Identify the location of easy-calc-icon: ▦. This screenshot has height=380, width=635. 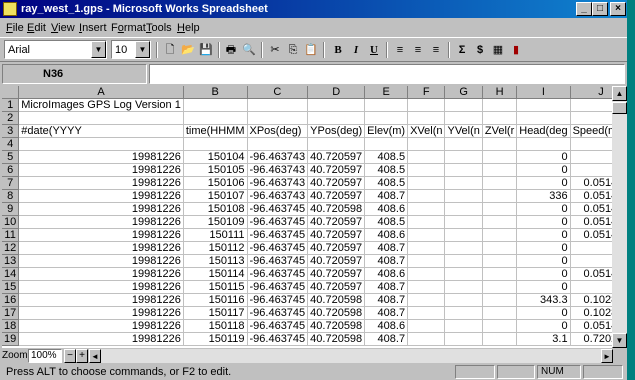
(498, 50).